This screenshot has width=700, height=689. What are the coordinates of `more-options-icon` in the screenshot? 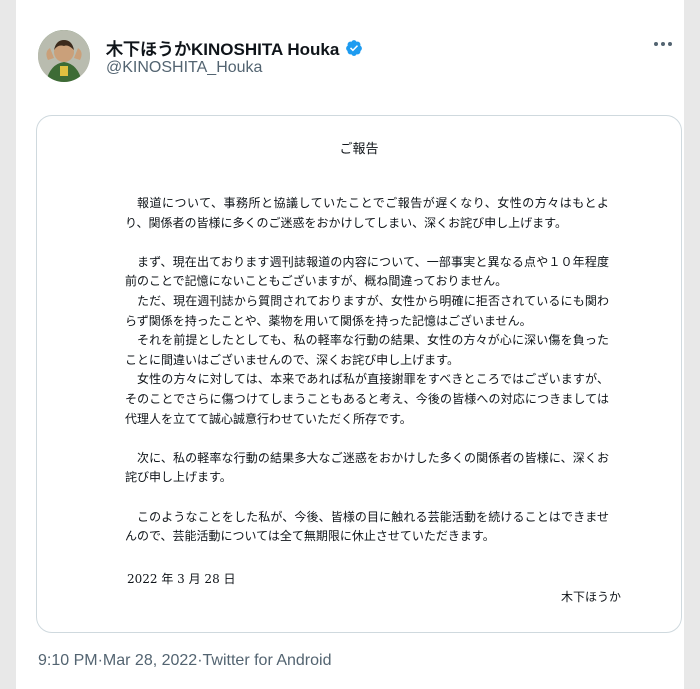 It's located at (663, 44).